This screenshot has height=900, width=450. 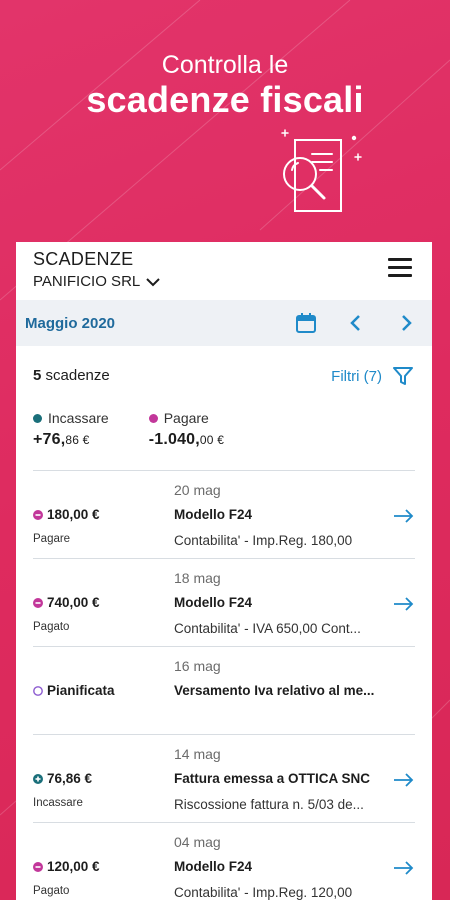 I want to click on incassare-value: +76,, so click(x=49, y=439).